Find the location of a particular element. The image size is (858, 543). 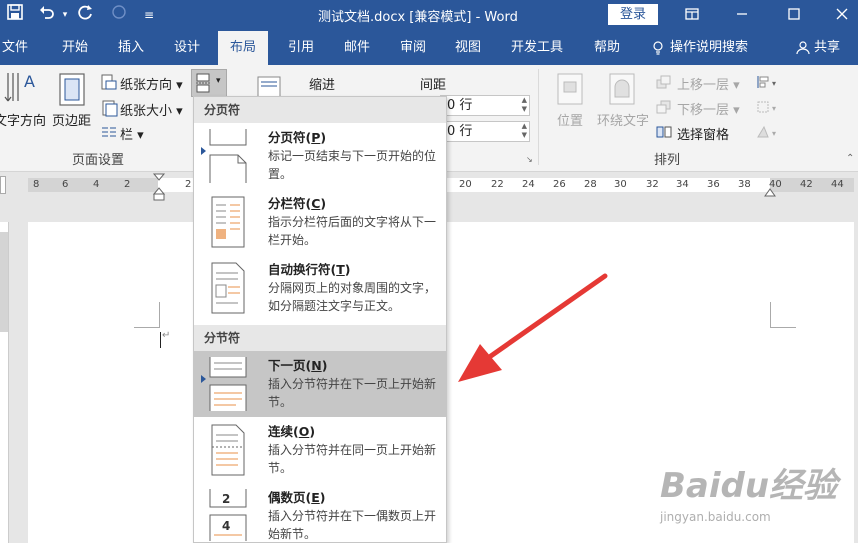

spacing-before-input: 0 行 ▲ ▼ is located at coordinates (485, 105).